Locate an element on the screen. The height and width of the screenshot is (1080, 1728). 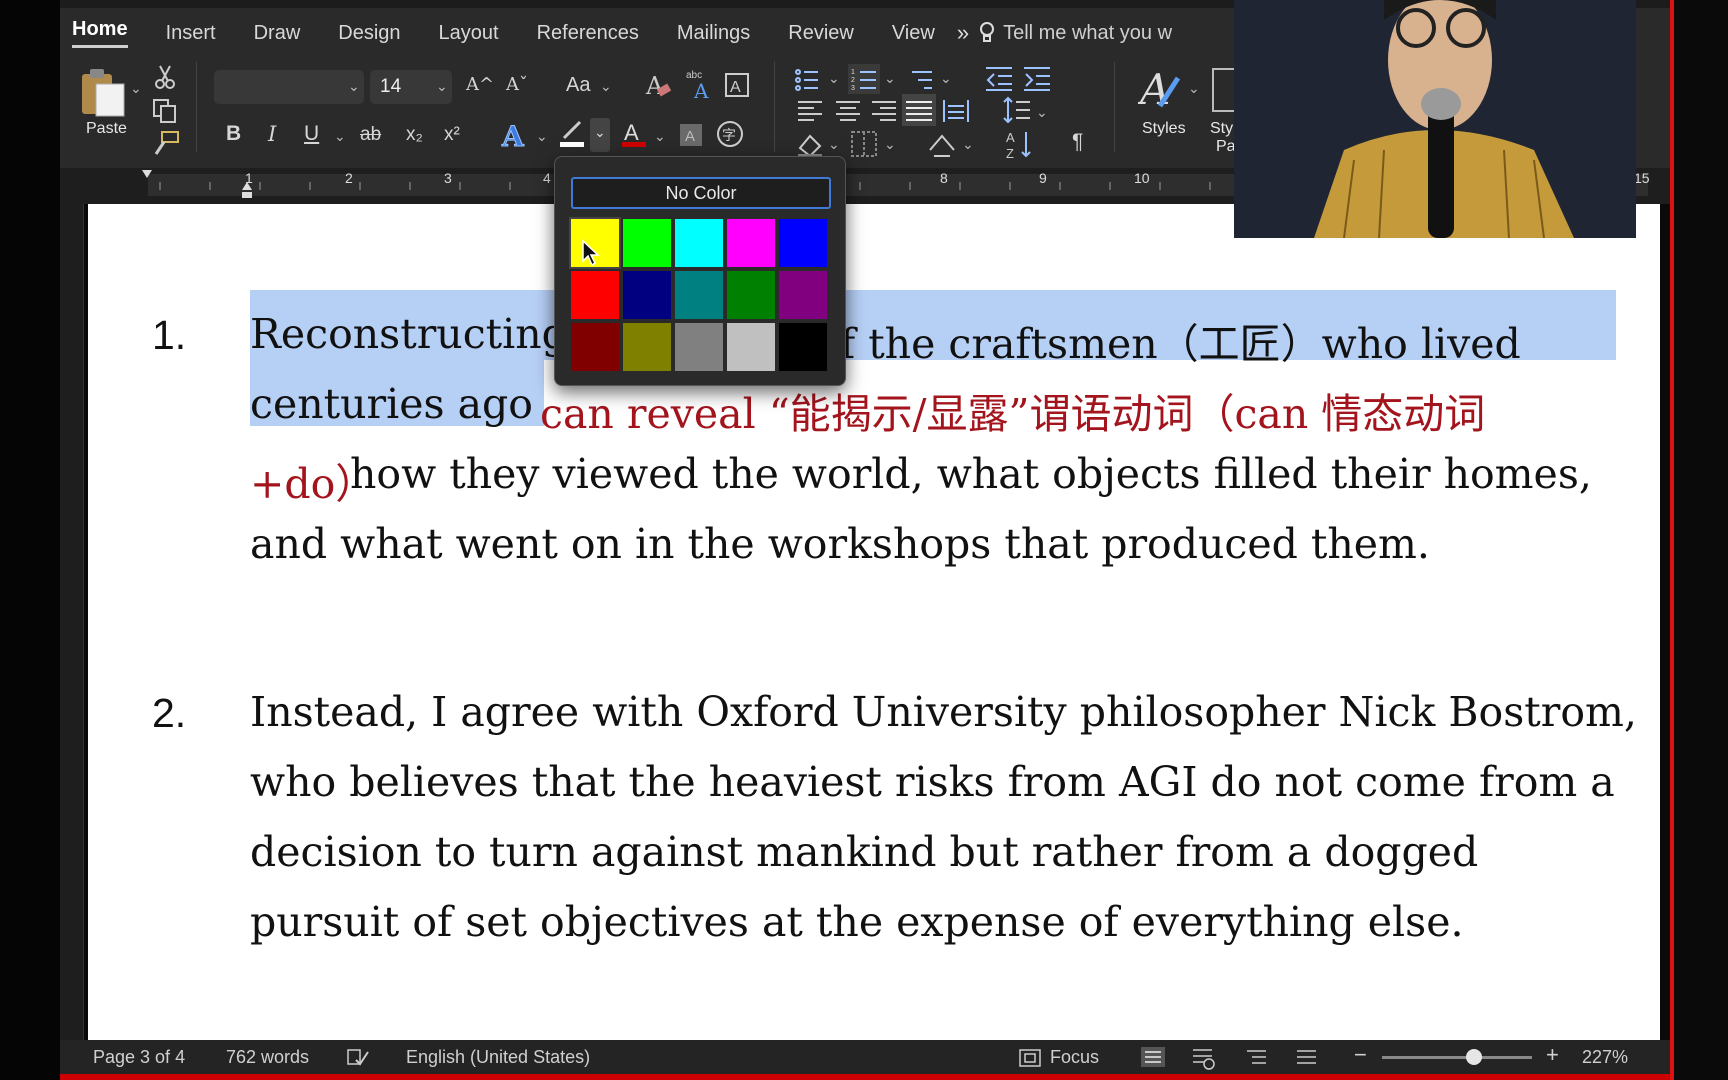
change-case-dropdown-icon: ⌄ is located at coordinates (606, 86).